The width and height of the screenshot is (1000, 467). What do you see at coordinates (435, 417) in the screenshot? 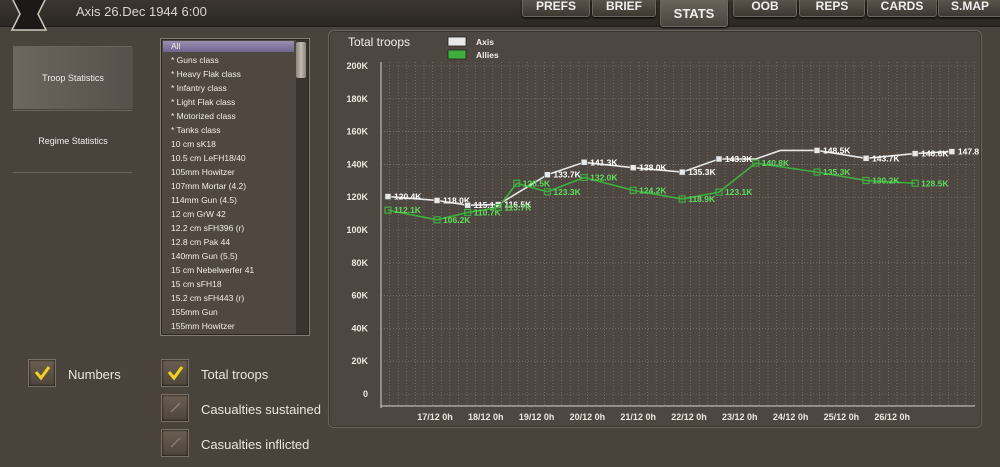
I see `x-tick-label: 17/12 0h` at bounding box center [435, 417].